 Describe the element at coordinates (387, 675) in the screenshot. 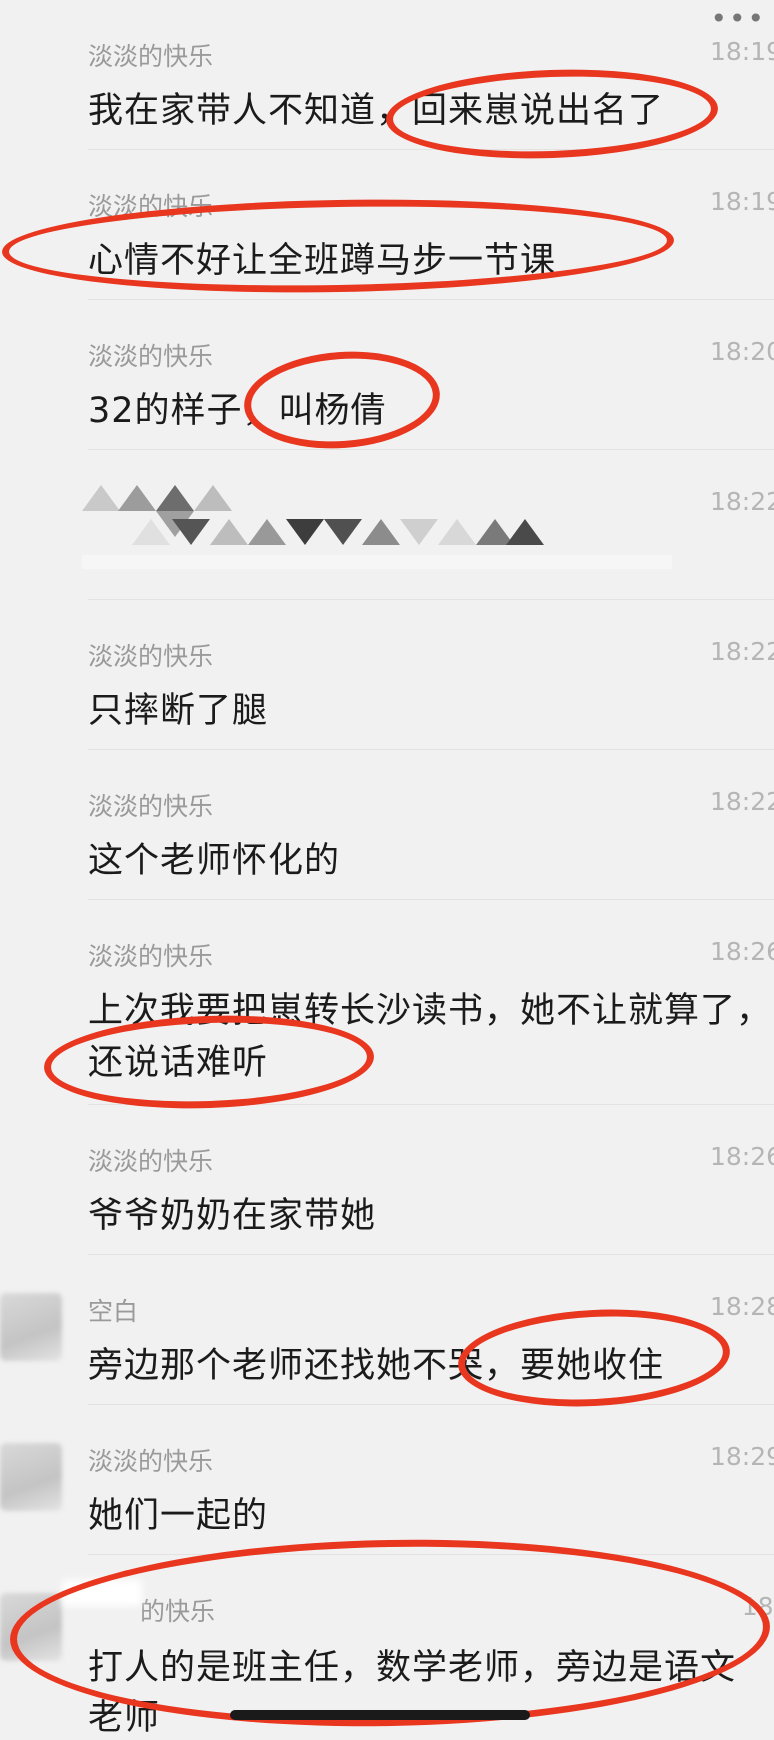

I see `message-item: 淡淡的快乐 18:22 只摔断了腿` at that location.